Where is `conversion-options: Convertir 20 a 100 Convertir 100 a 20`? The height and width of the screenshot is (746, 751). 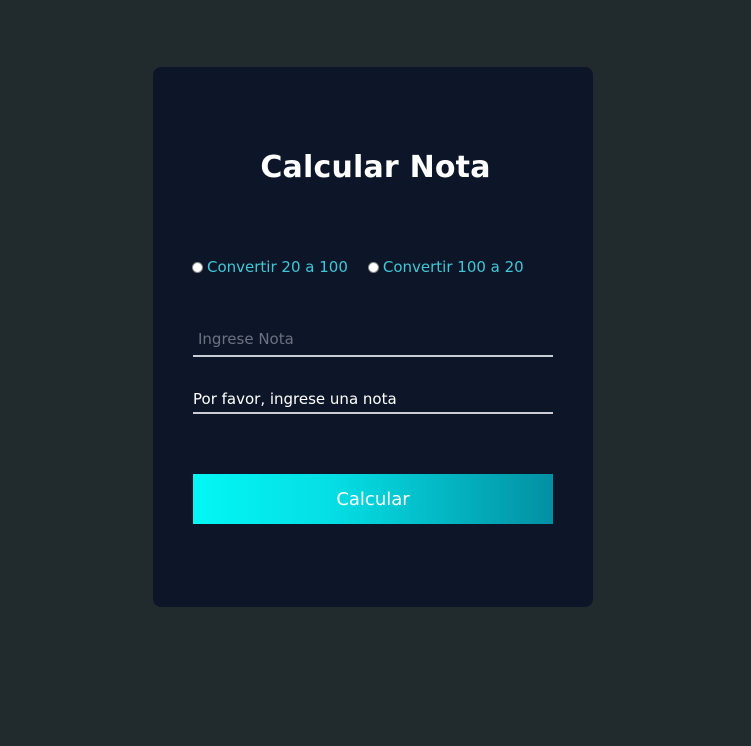
conversion-options: Convertir 20 a 100 Convertir 100 a 20 is located at coordinates (358, 267).